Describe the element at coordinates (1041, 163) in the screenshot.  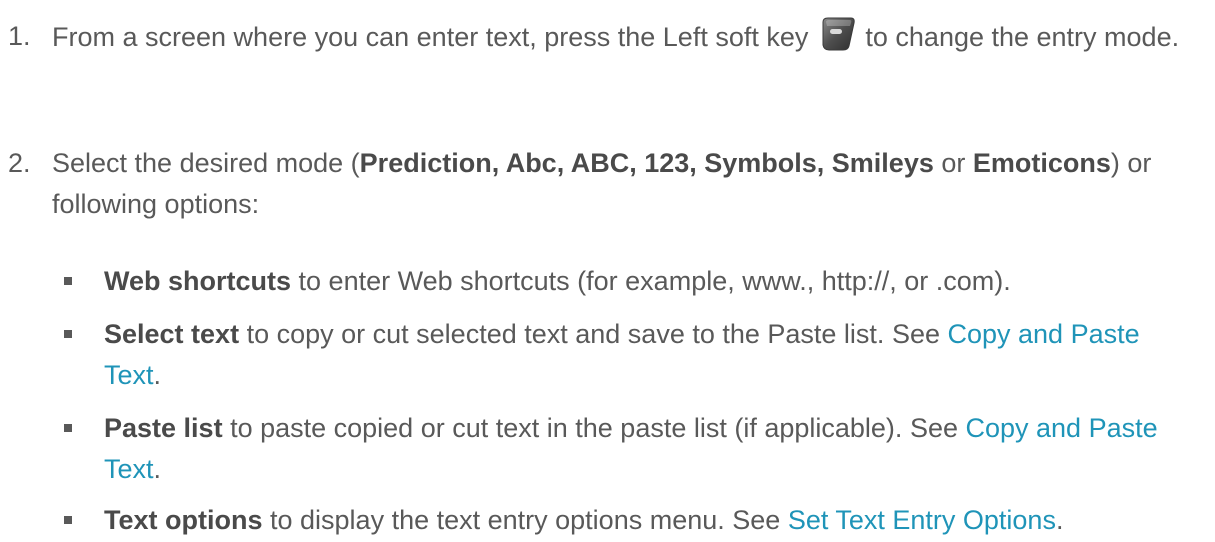
I see `mode-emoticons: Emoticons` at that location.